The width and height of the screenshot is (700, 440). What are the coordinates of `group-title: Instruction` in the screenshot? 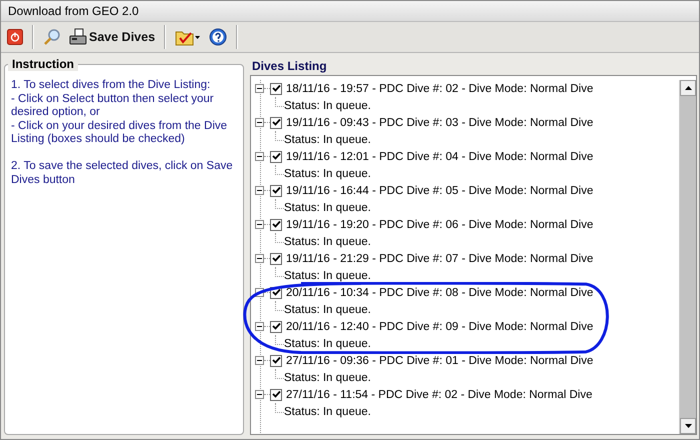 It's located at (43, 64).